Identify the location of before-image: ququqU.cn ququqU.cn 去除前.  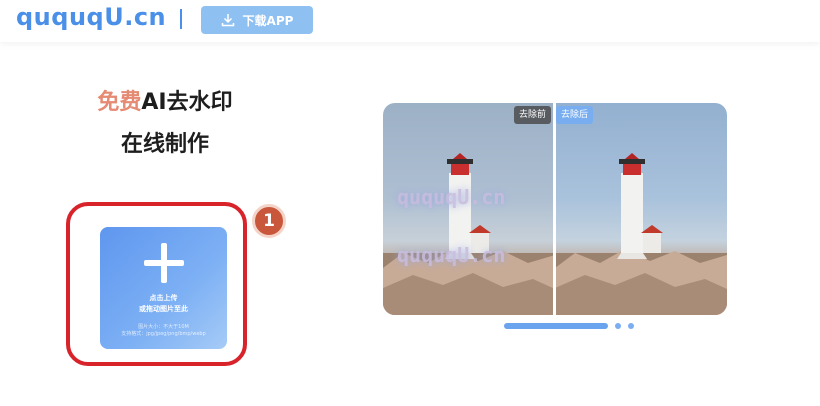
(469, 209).